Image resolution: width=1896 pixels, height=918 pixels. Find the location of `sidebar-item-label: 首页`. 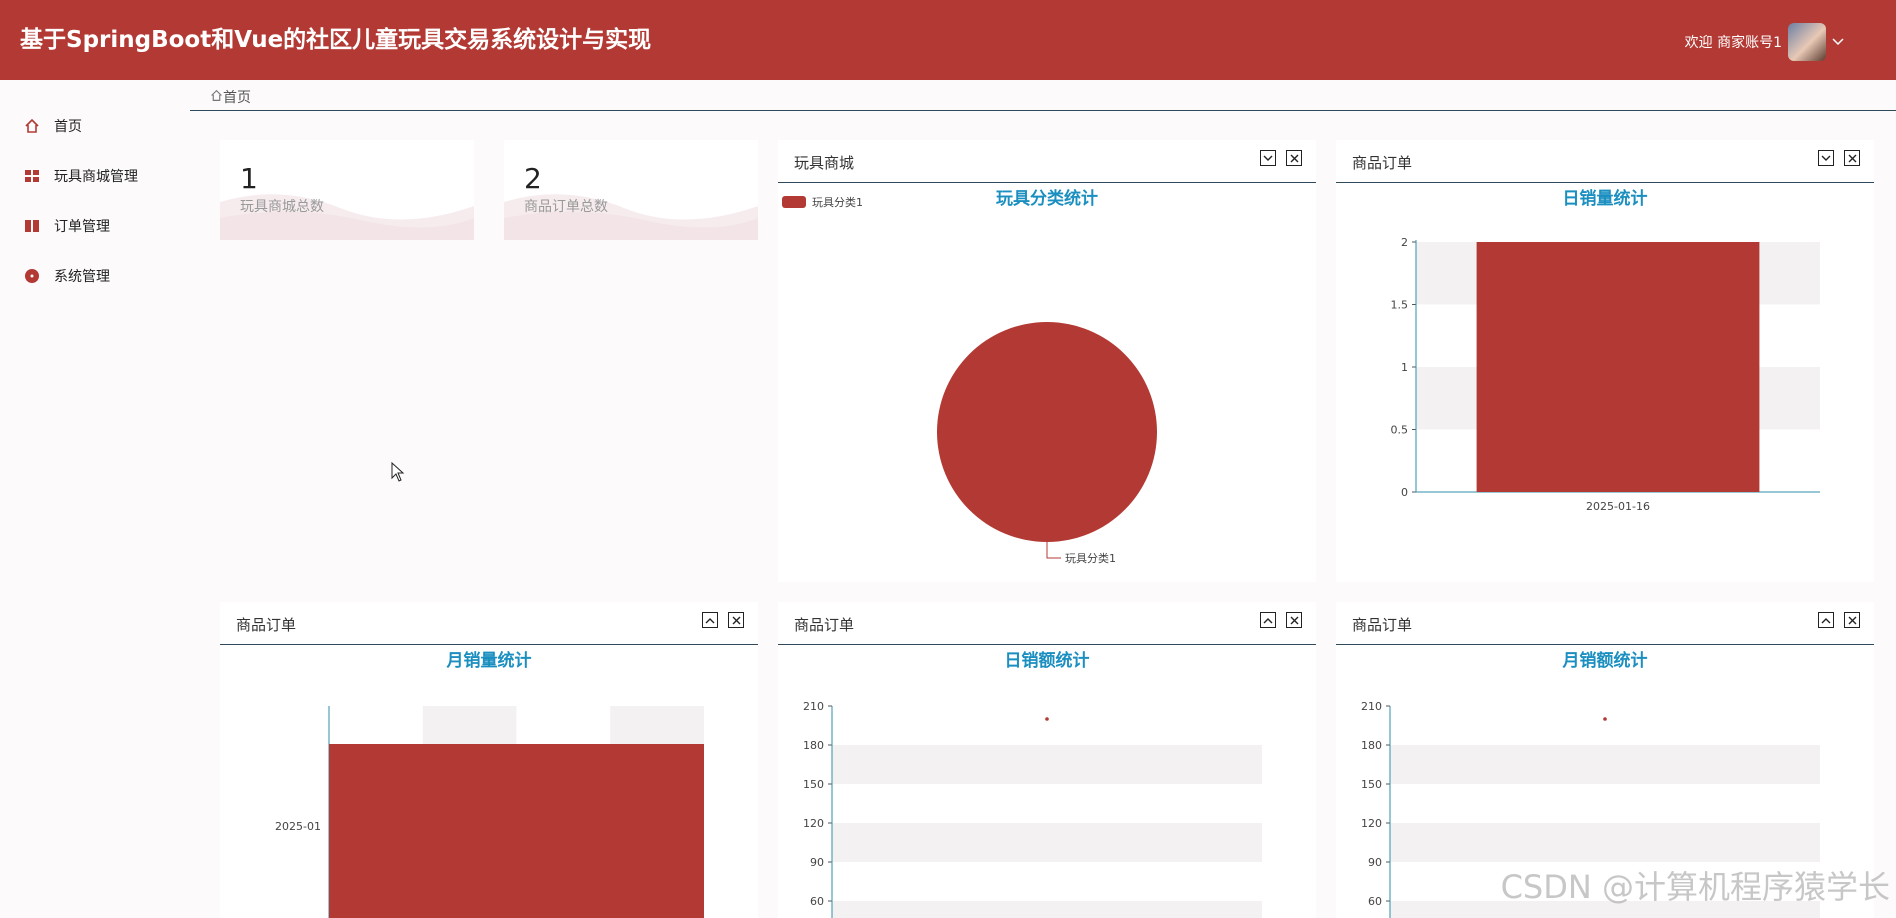

sidebar-item-label: 首页 is located at coordinates (68, 127).